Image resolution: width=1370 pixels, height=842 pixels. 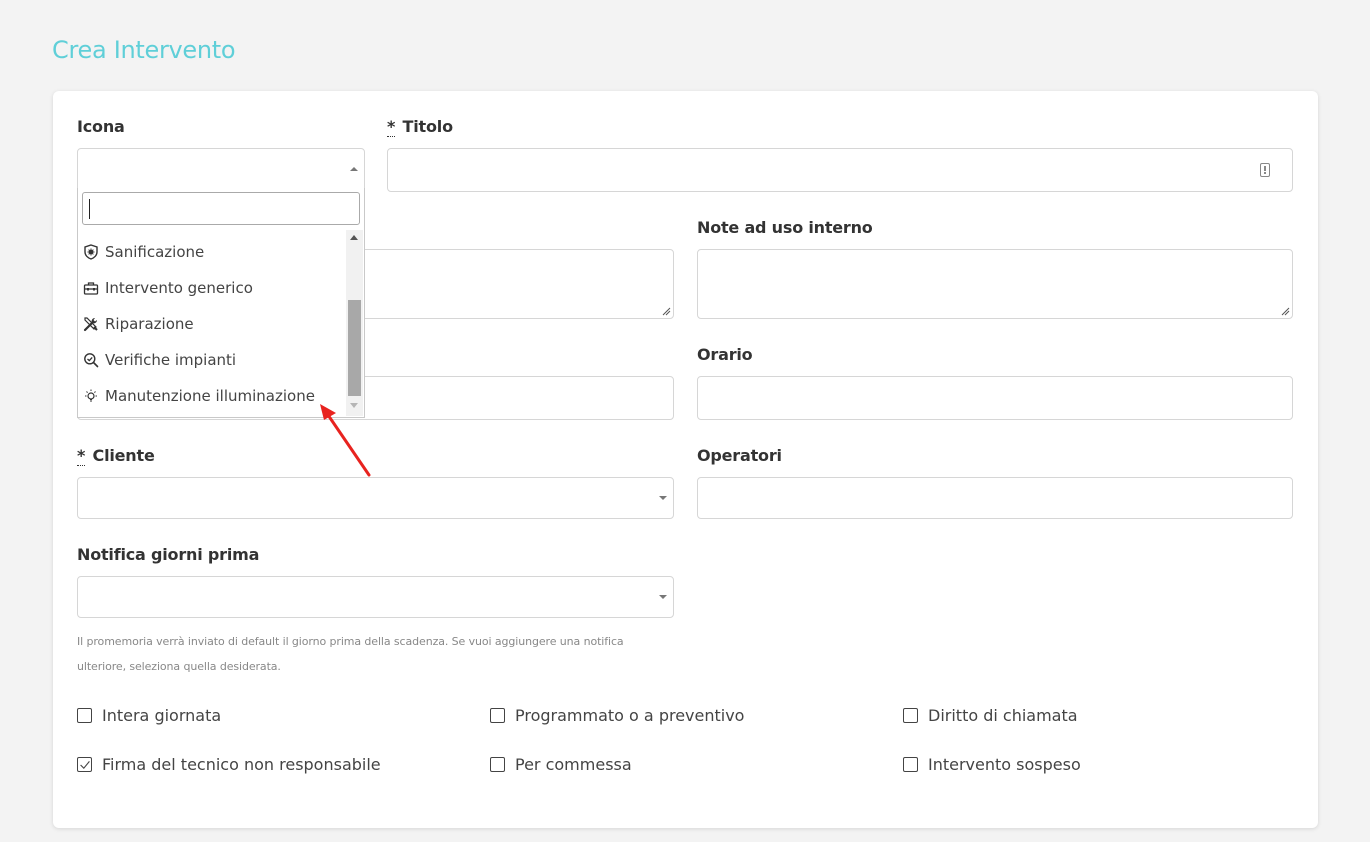 I want to click on dropdown-scrollbar, so click(x=354, y=323).